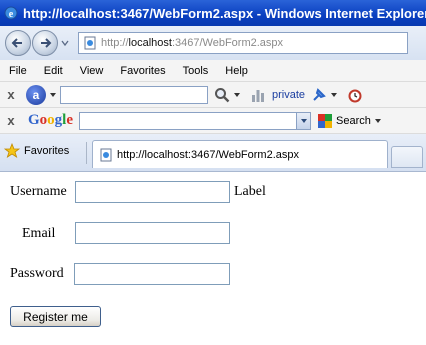 This screenshot has height=345, width=426. Describe the element at coordinates (319, 95) in the screenshot. I see `pin-icon` at that location.